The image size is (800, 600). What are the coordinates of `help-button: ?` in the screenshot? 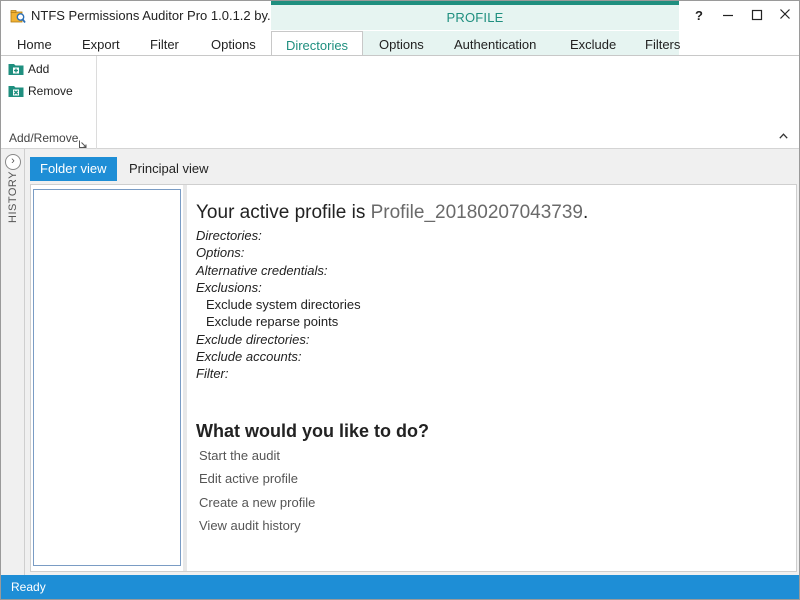 It's located at (699, 16).